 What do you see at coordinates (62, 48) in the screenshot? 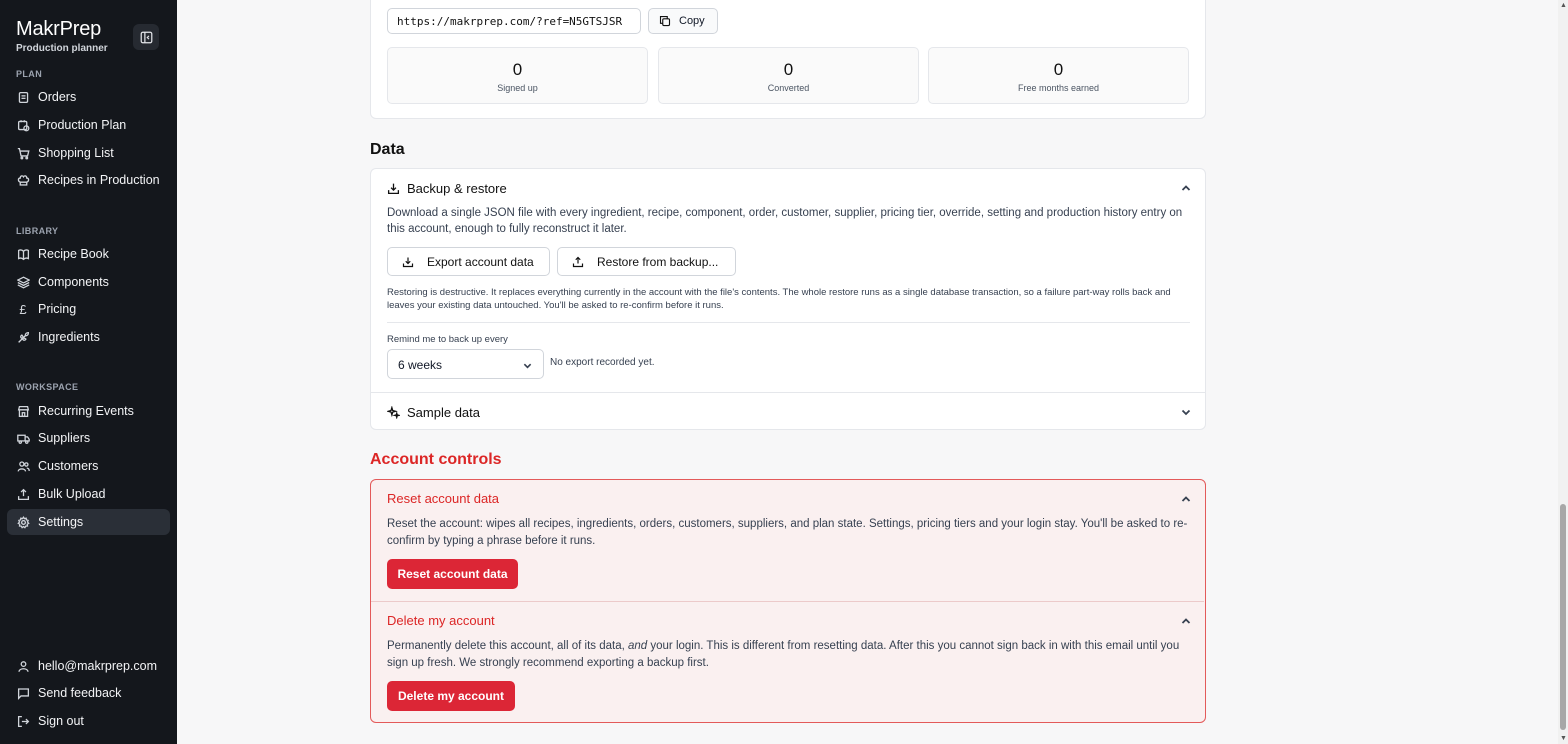
I see `brand-subtitle: Production planner` at bounding box center [62, 48].